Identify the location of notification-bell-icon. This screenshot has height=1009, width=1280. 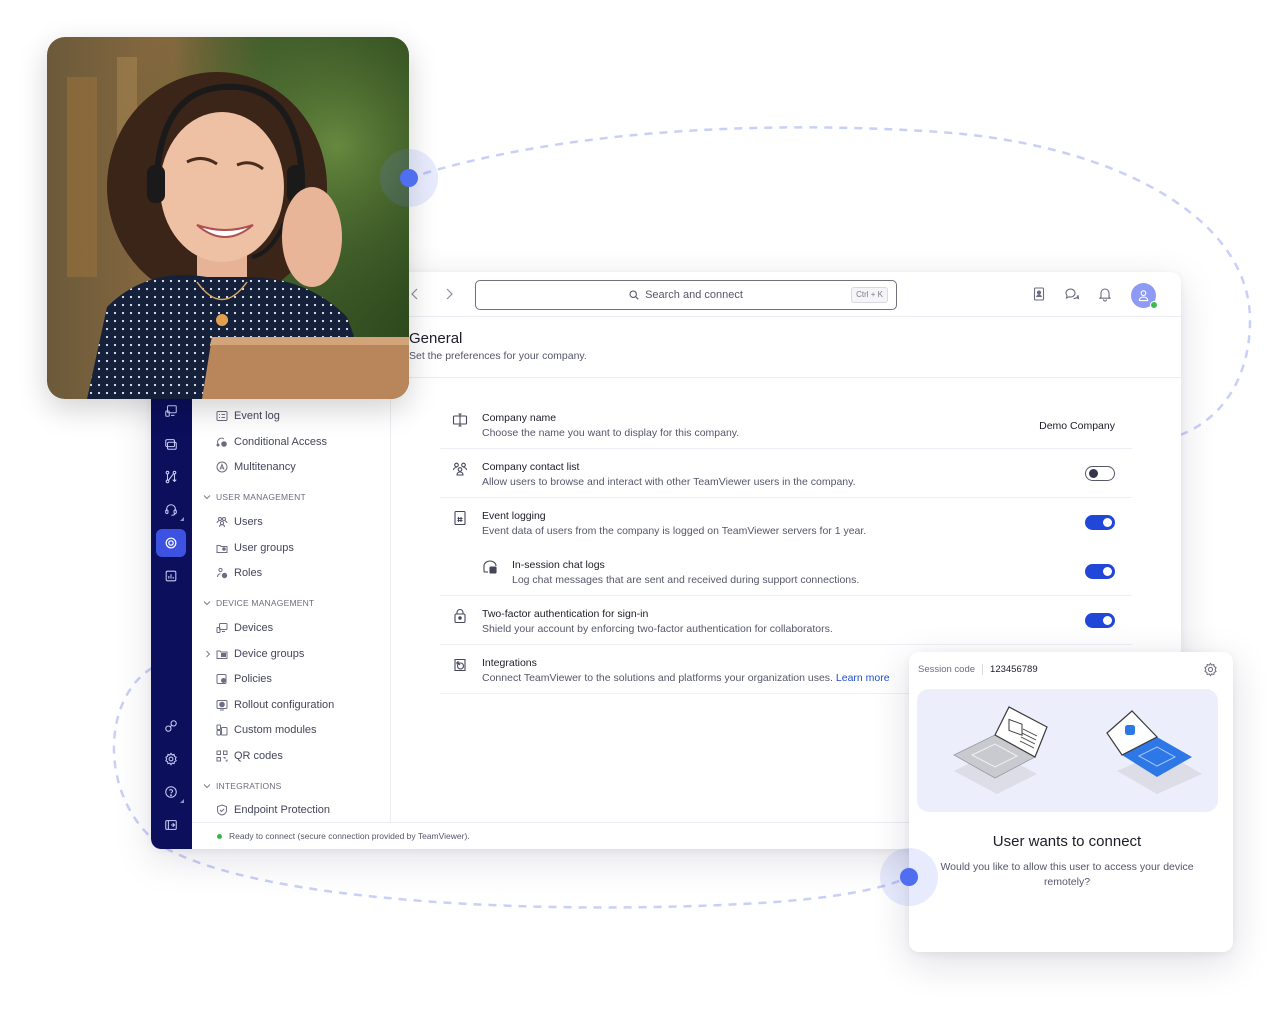
(1105, 294).